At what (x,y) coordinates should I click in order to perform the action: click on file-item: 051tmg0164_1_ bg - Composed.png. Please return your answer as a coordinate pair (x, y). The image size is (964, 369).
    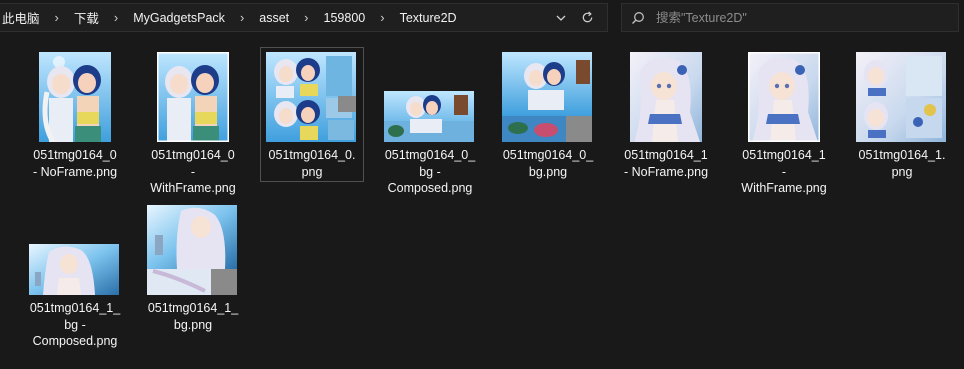
    Looking at the image, I should click on (75, 275).